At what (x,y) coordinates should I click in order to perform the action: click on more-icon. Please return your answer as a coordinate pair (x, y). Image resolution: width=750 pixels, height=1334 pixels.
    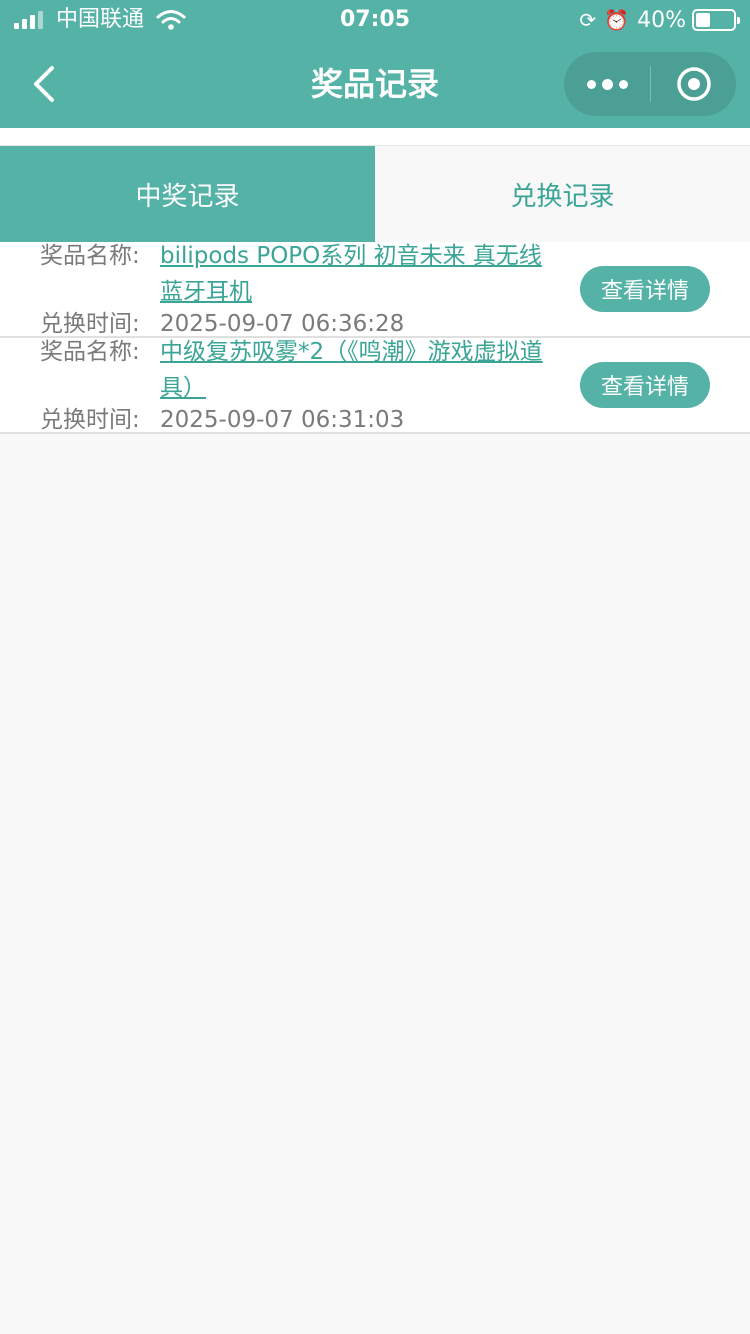
    Looking at the image, I should click on (607, 84).